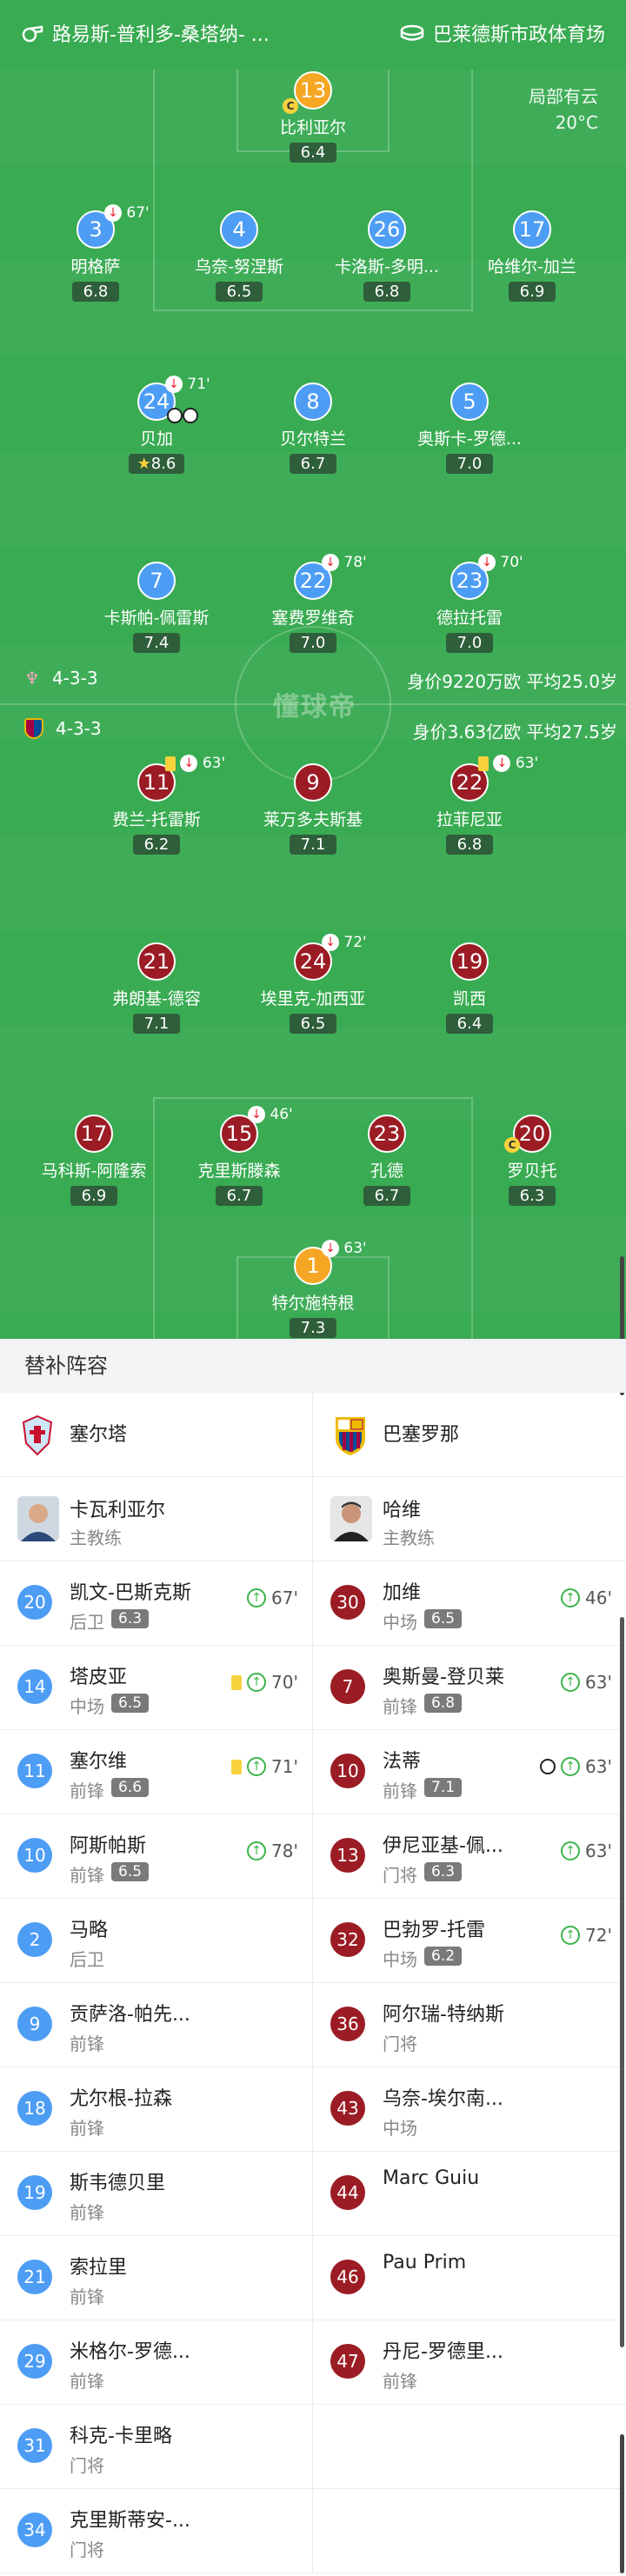 This screenshot has width=626, height=2576. I want to click on home-substitute: 18 尤尔根-拉森 前锋, so click(156, 2109).